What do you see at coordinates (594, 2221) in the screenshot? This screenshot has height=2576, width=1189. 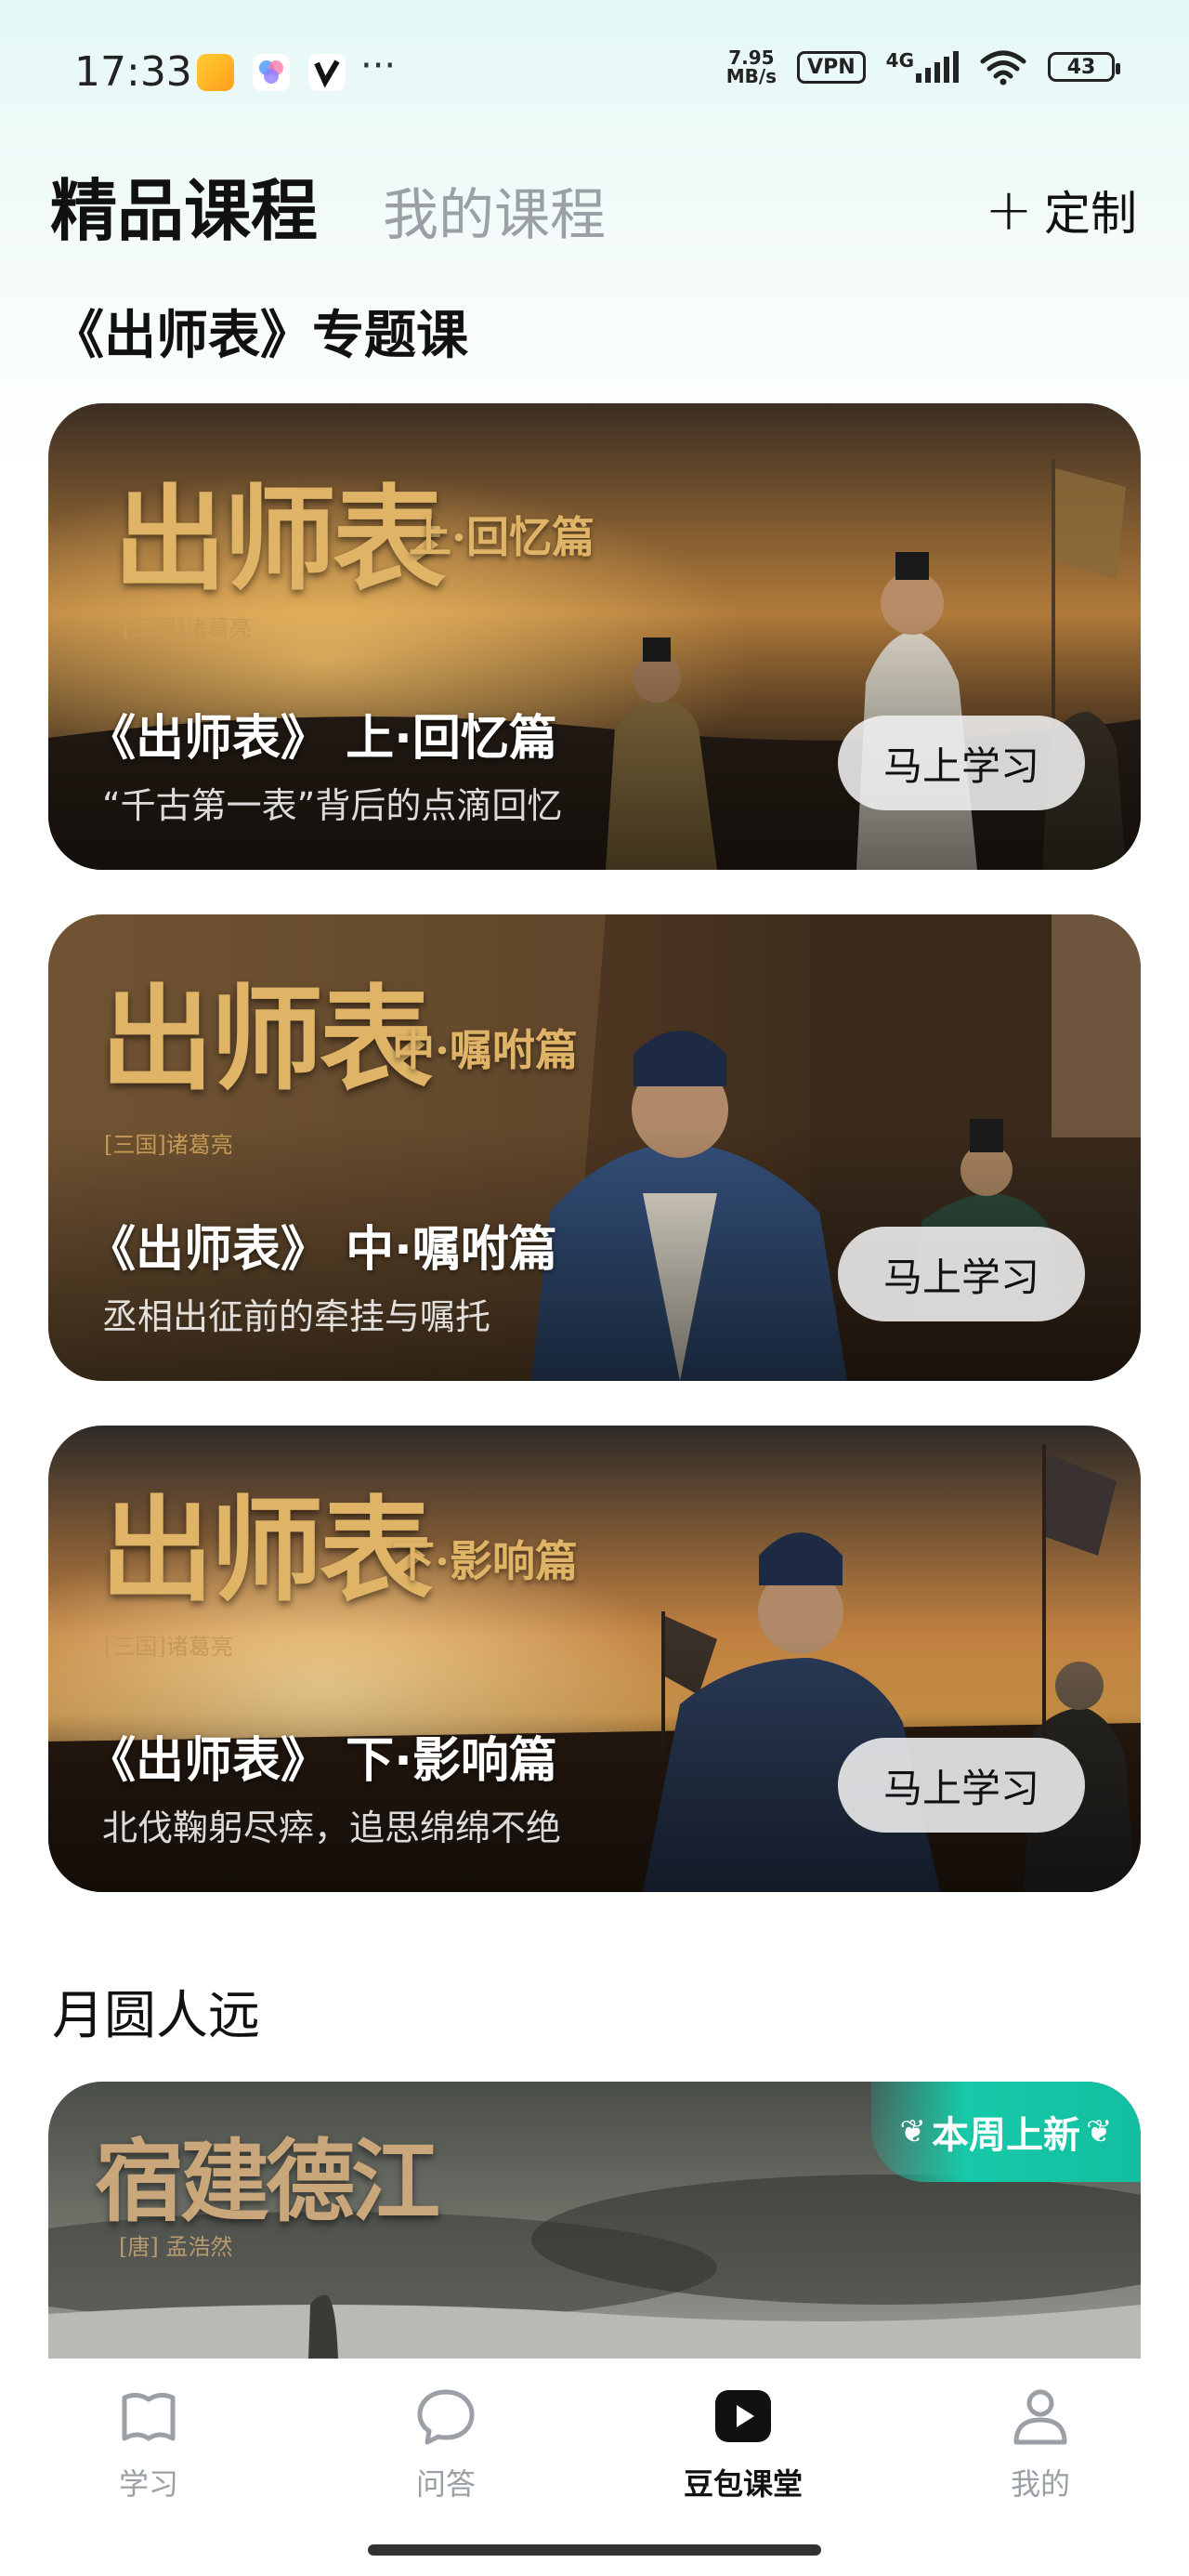 I see `course-card: 宿建德江 [唐] 孟浩然 ❦ 本周上新 ❦` at bounding box center [594, 2221].